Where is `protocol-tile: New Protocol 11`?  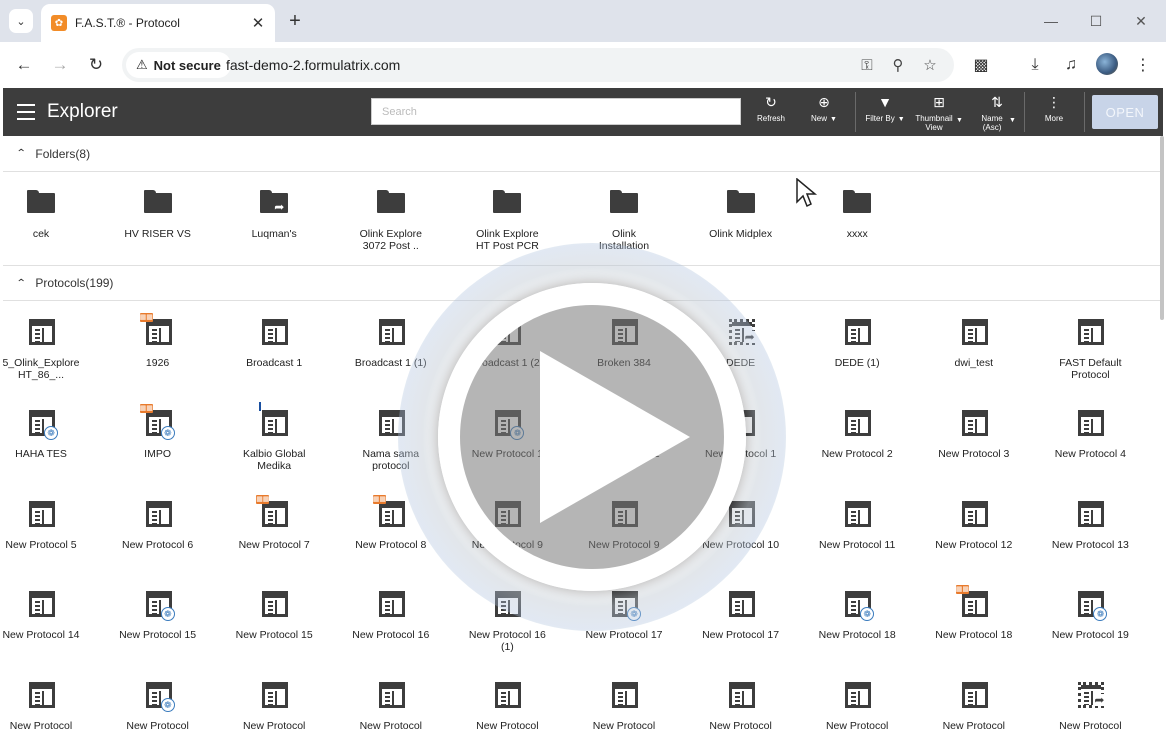
protocol-tile: New Protocol 11 is located at coordinates (857, 524).